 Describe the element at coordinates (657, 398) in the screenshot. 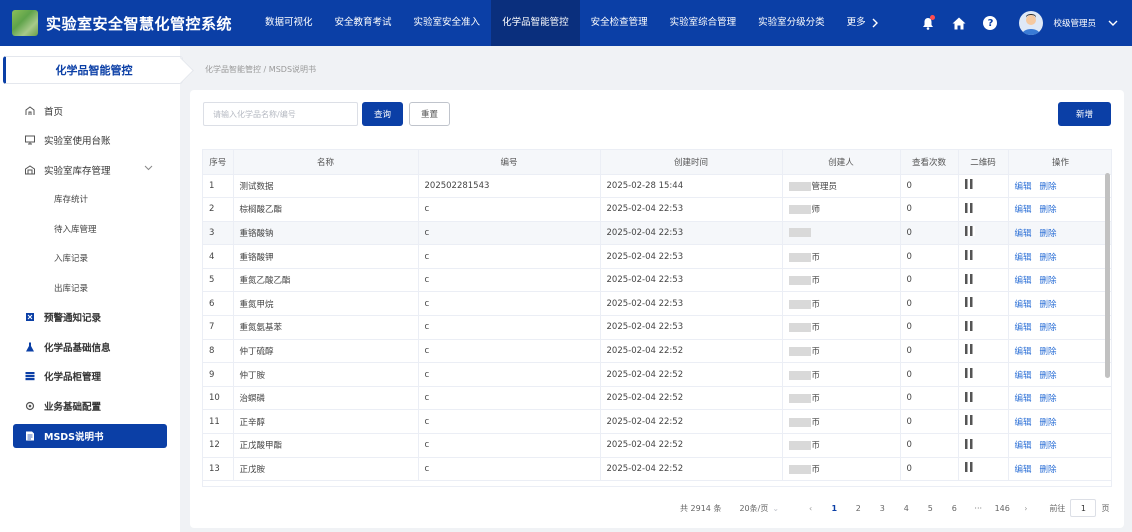

I see `table-row: 10 治螟磷 c 2025-02-04 22:52 币 0 编辑 删除` at that location.